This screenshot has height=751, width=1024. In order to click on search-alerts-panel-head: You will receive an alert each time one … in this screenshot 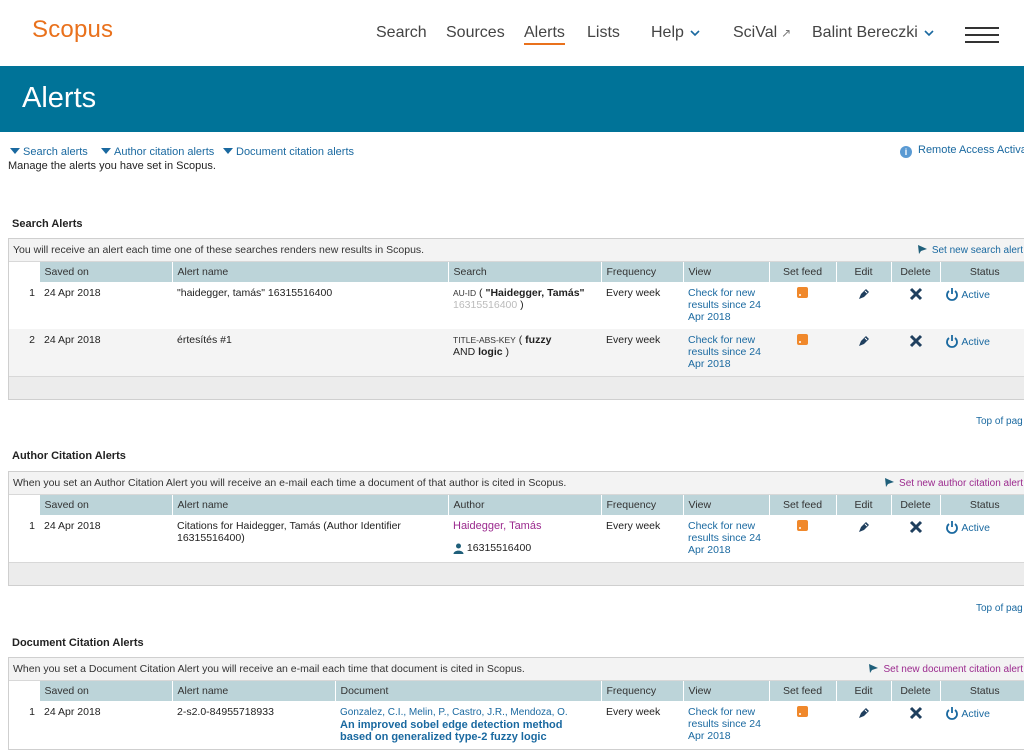, I will do `click(516, 250)`.